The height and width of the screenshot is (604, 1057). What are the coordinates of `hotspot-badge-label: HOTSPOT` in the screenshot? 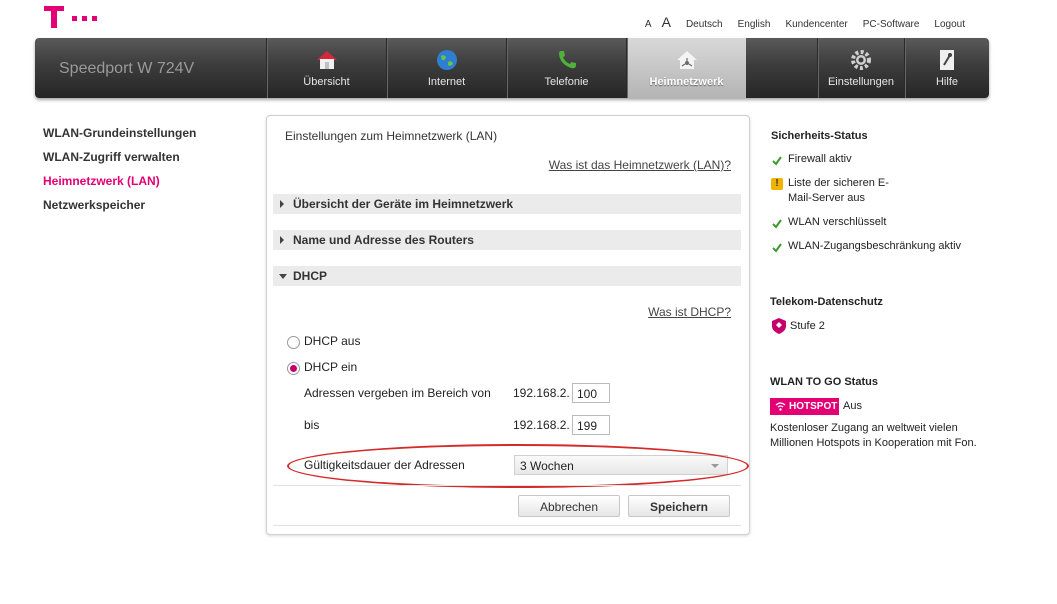 It's located at (813, 406).